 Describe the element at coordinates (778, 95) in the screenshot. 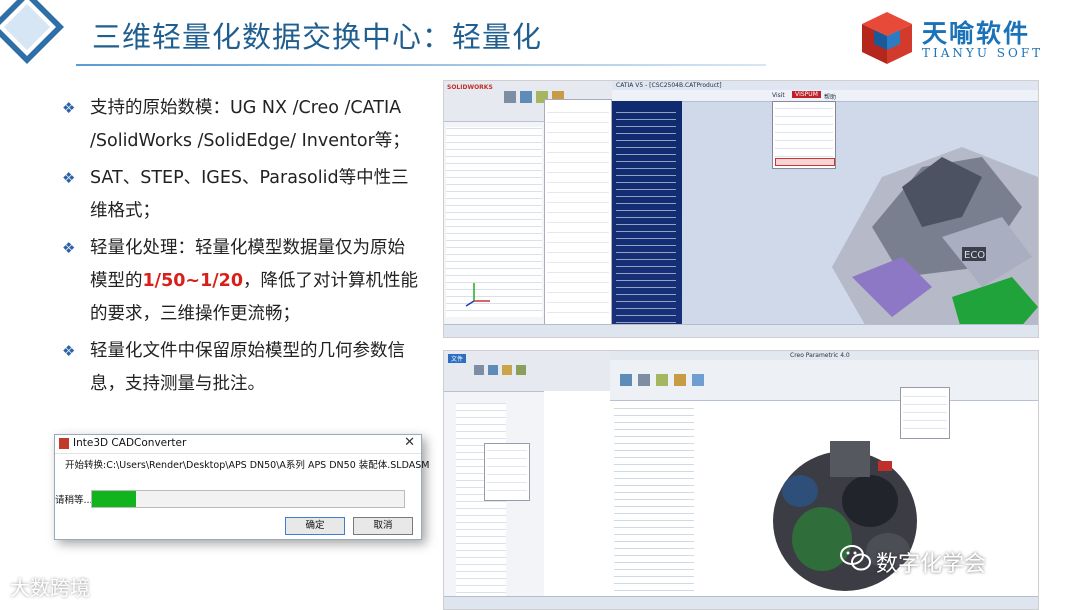

I see `menu-item: Visit` at that location.